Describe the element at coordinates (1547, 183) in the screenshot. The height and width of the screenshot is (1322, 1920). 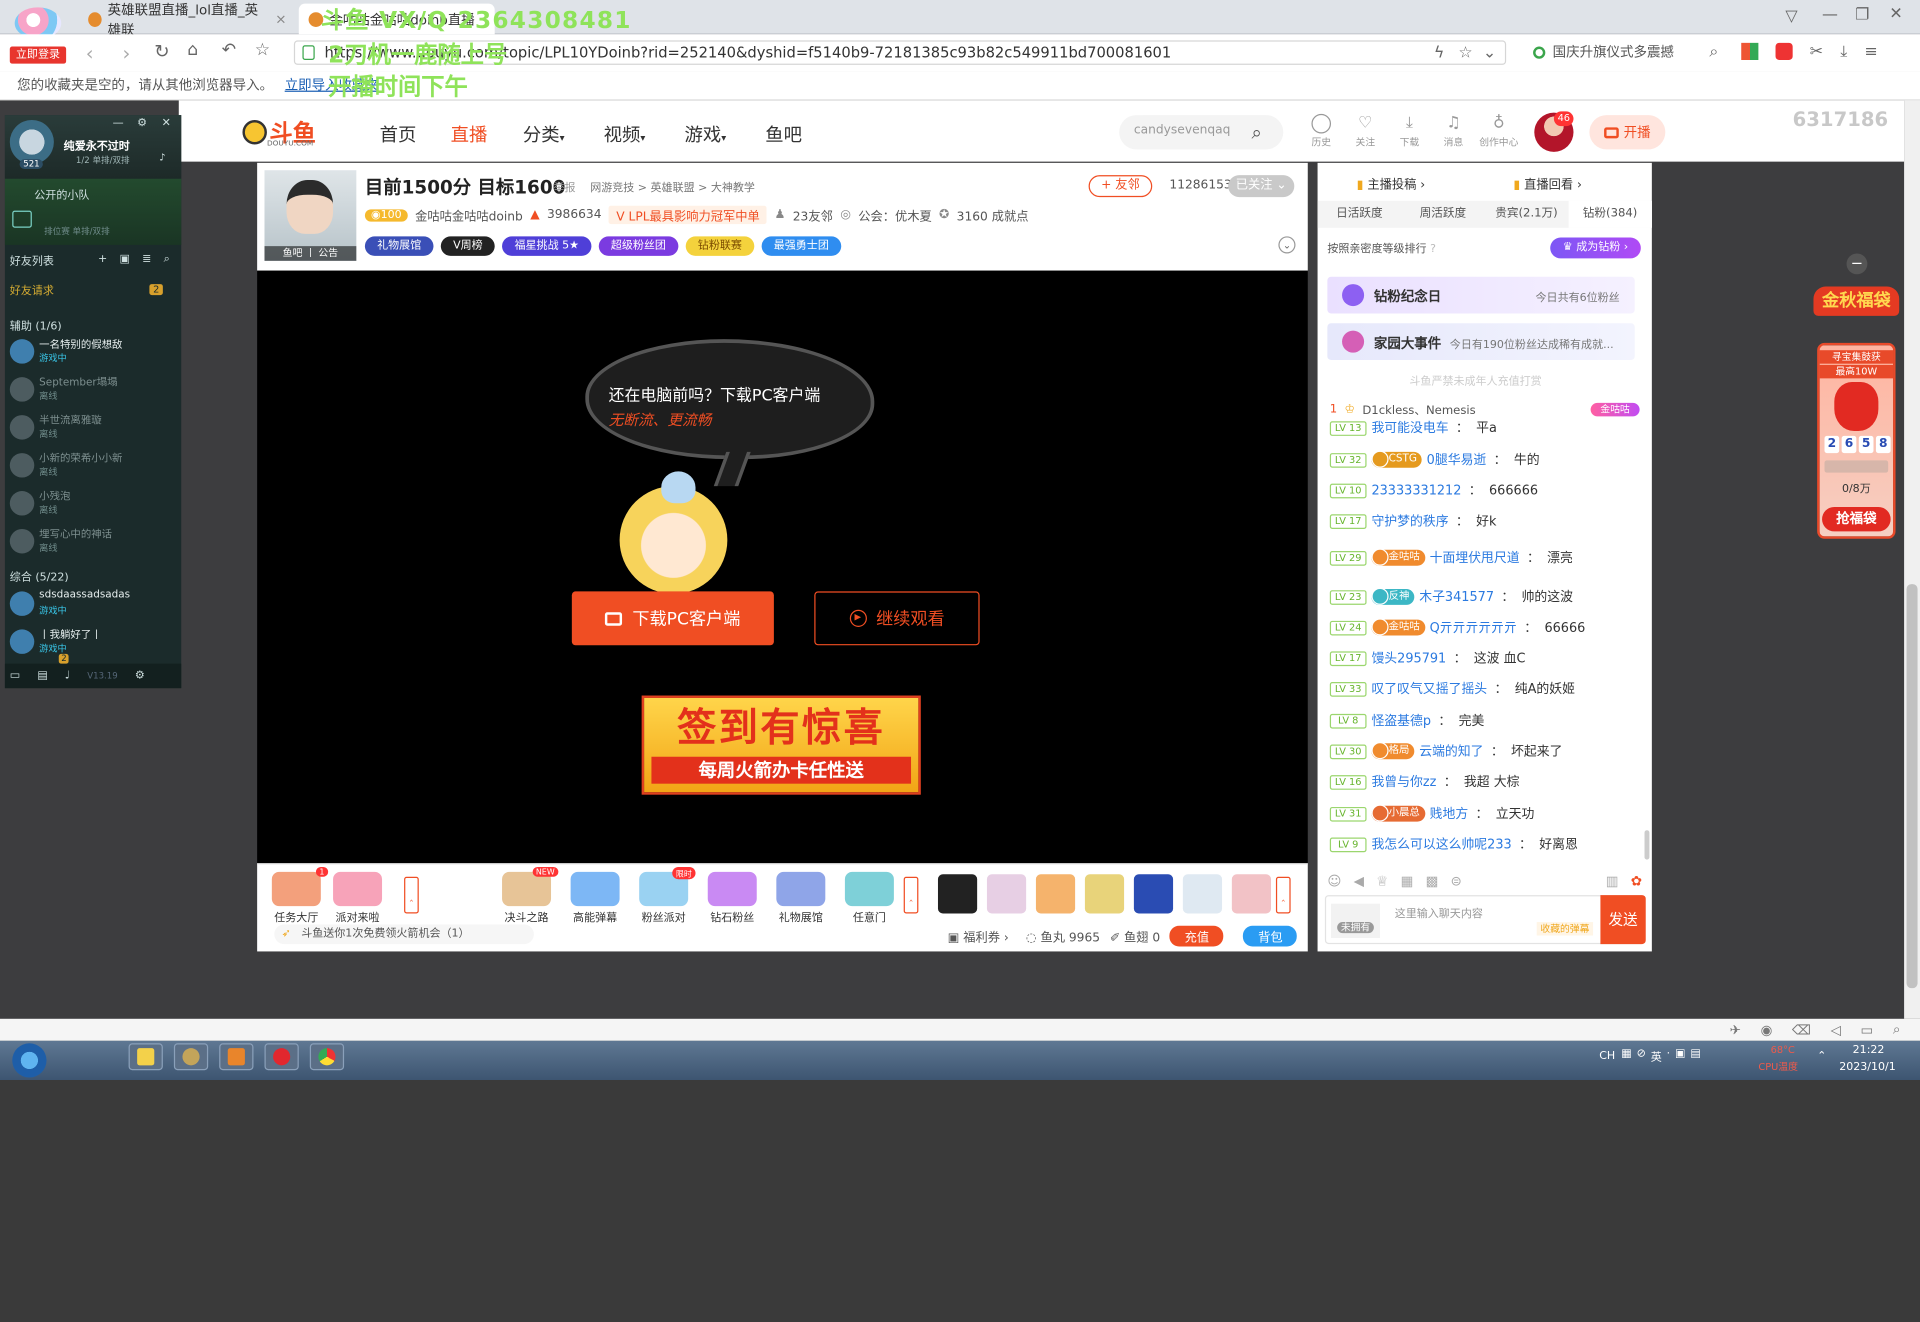
I see `replay-tab: ▮ 直播回看 ›` at that location.